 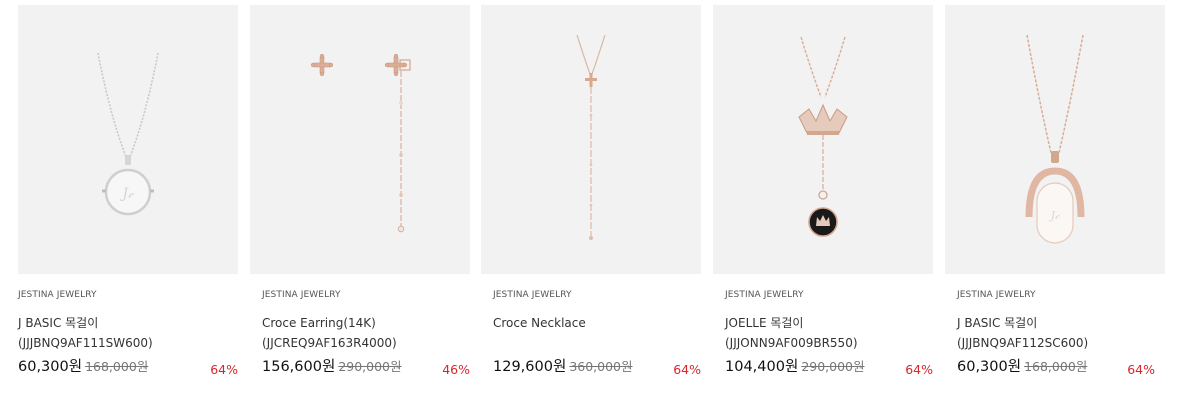 What do you see at coordinates (601, 366) in the screenshot?
I see `original-price: 360,000원` at bounding box center [601, 366].